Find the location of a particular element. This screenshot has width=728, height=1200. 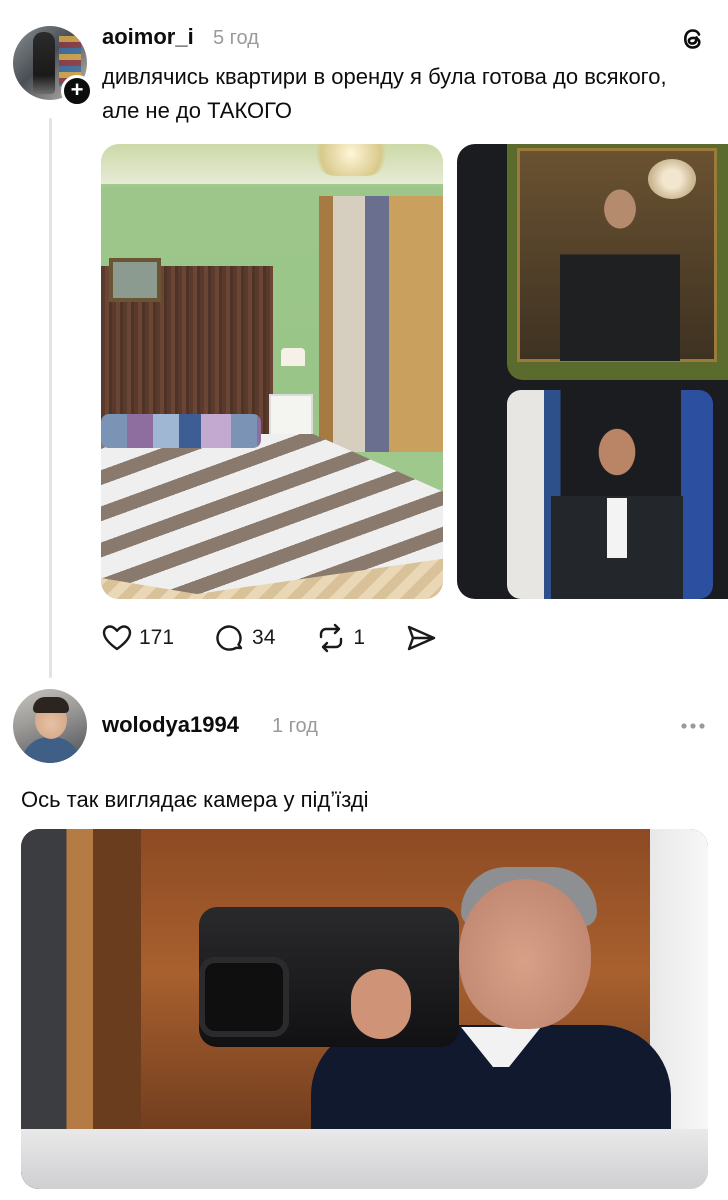

share-button is located at coordinates (424, 638).